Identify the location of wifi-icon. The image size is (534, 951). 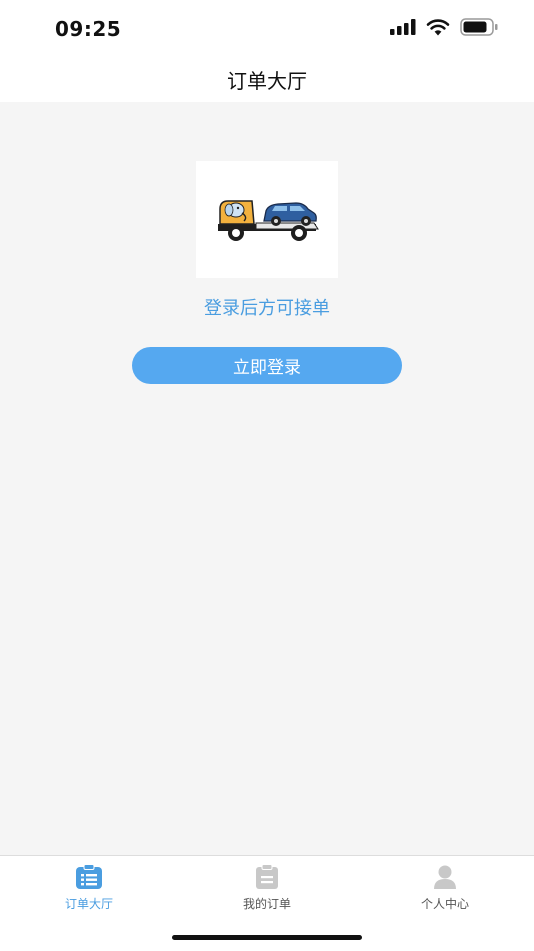
(438, 26).